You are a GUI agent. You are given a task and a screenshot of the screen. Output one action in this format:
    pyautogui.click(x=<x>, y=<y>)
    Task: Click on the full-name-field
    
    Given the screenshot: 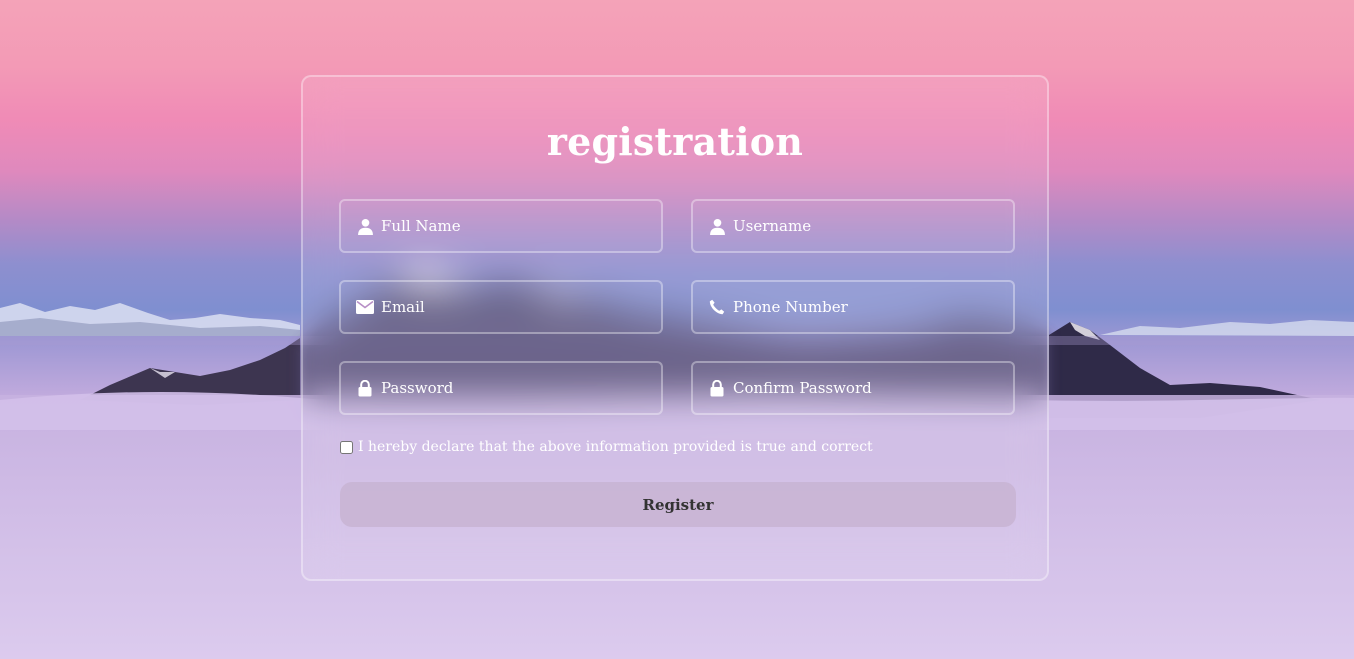 What is the action you would take?
    pyautogui.click(x=501, y=226)
    